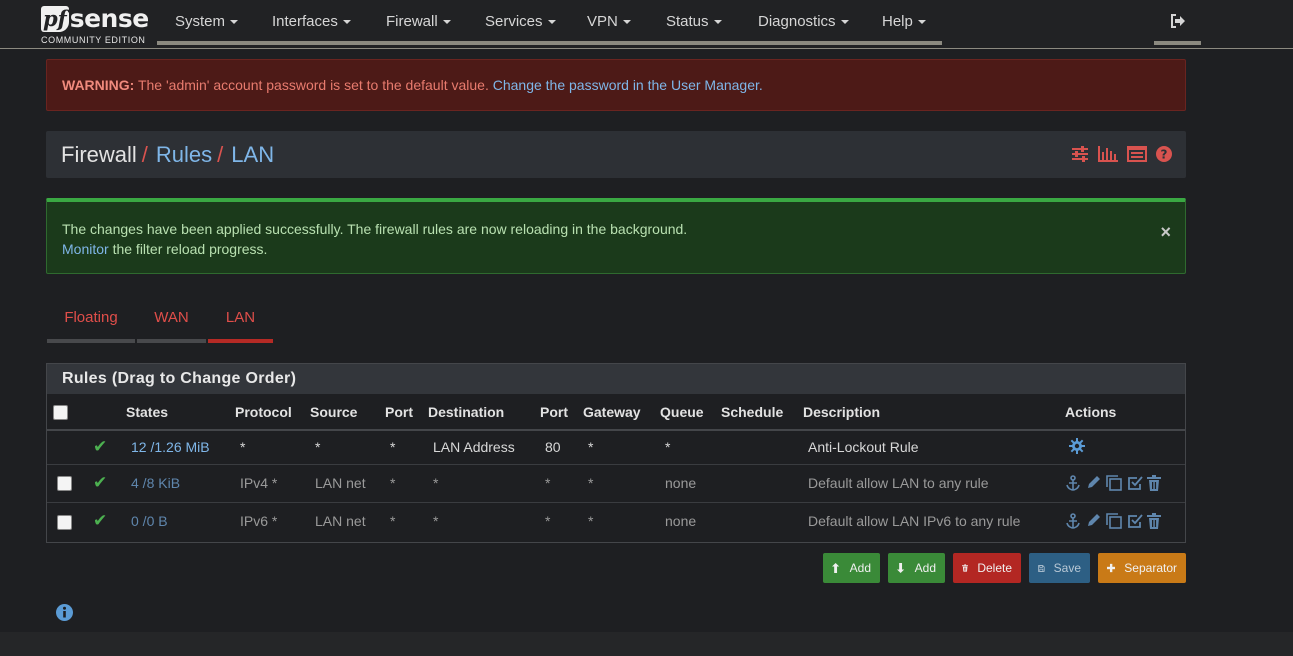 The height and width of the screenshot is (656, 1293). Describe the element at coordinates (55, 19) in the screenshot. I see `logo-pf-mark: pf` at that location.